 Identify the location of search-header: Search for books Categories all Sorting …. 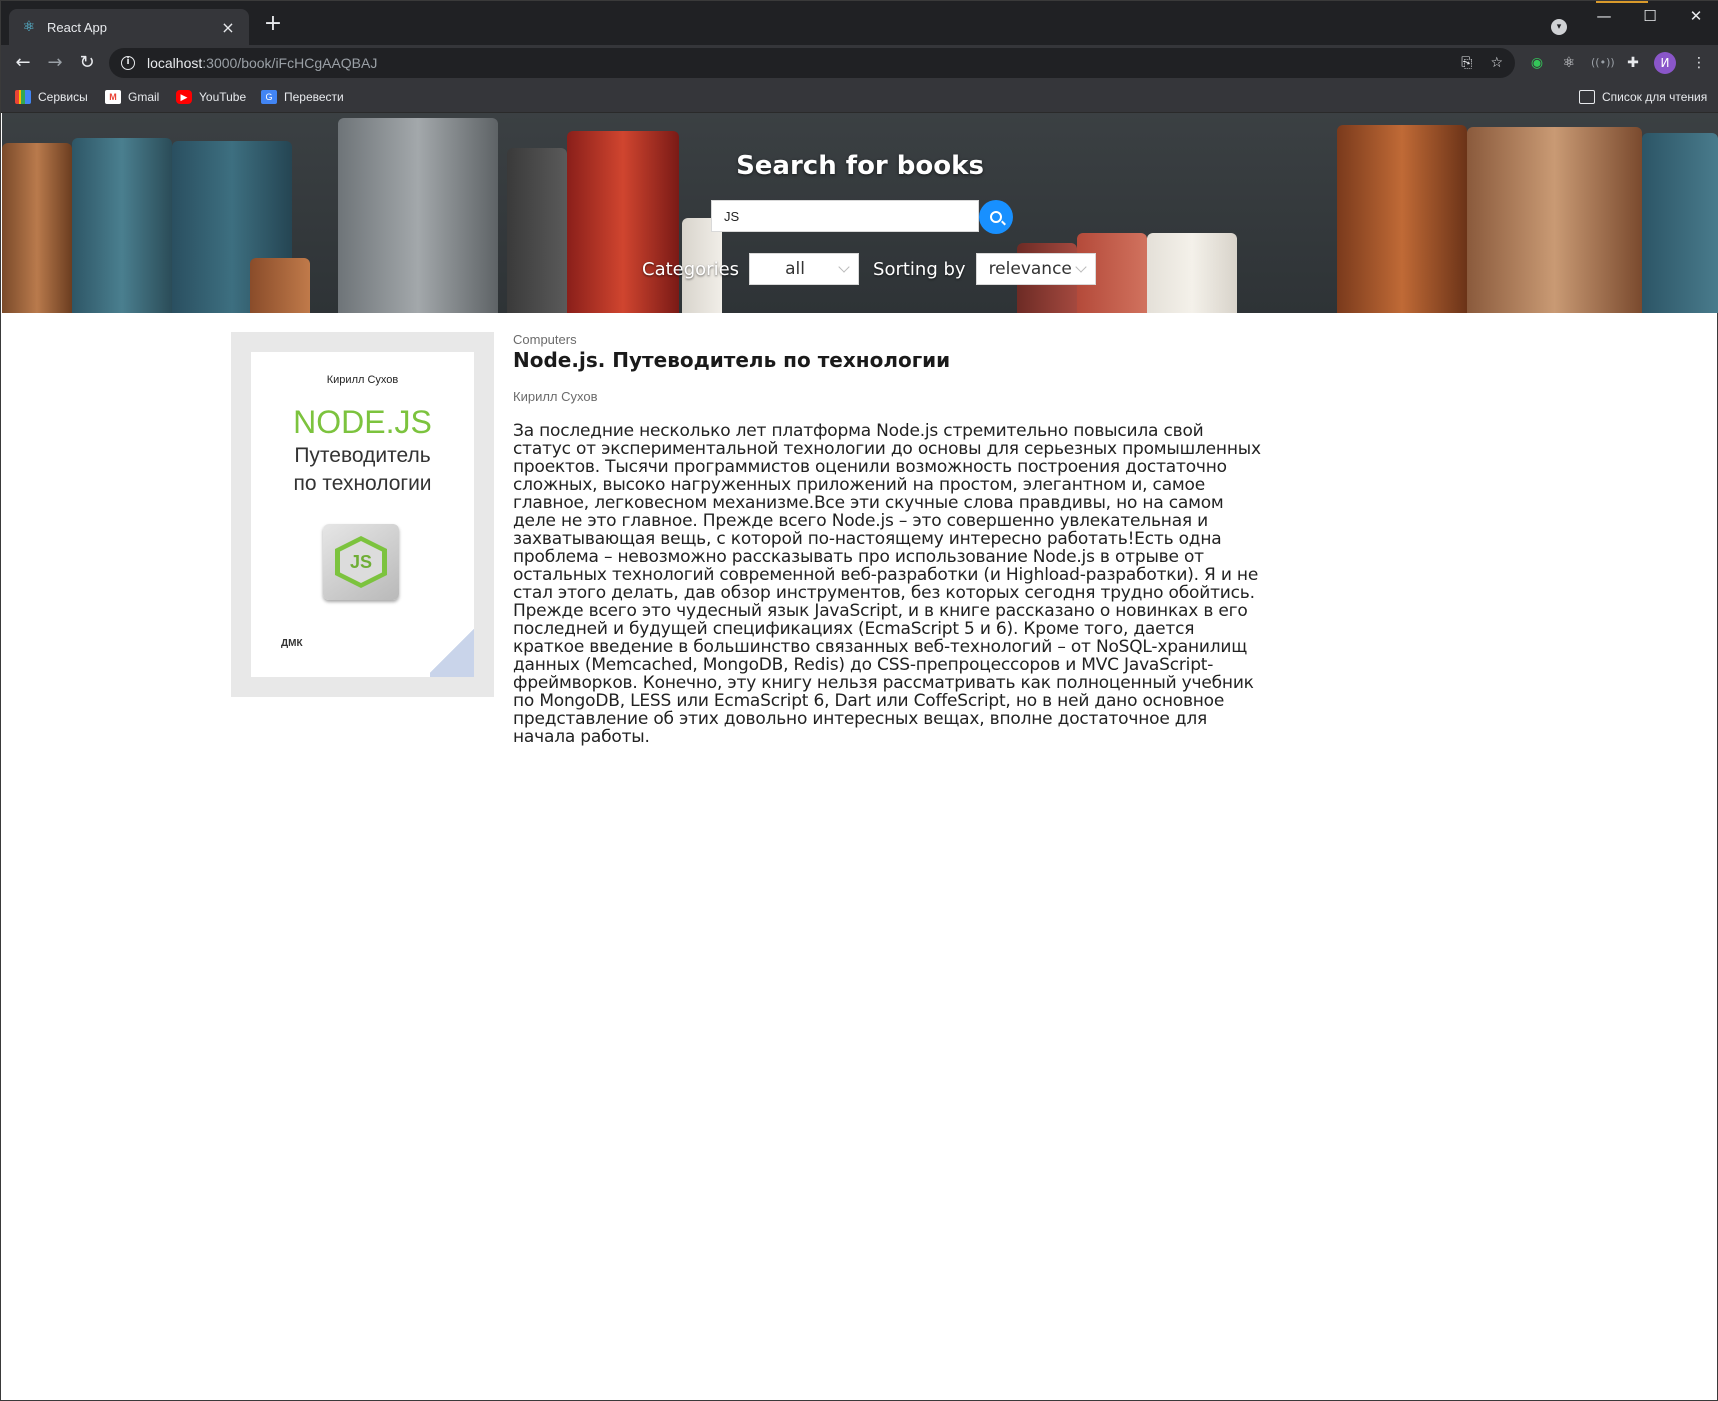
(860, 213).